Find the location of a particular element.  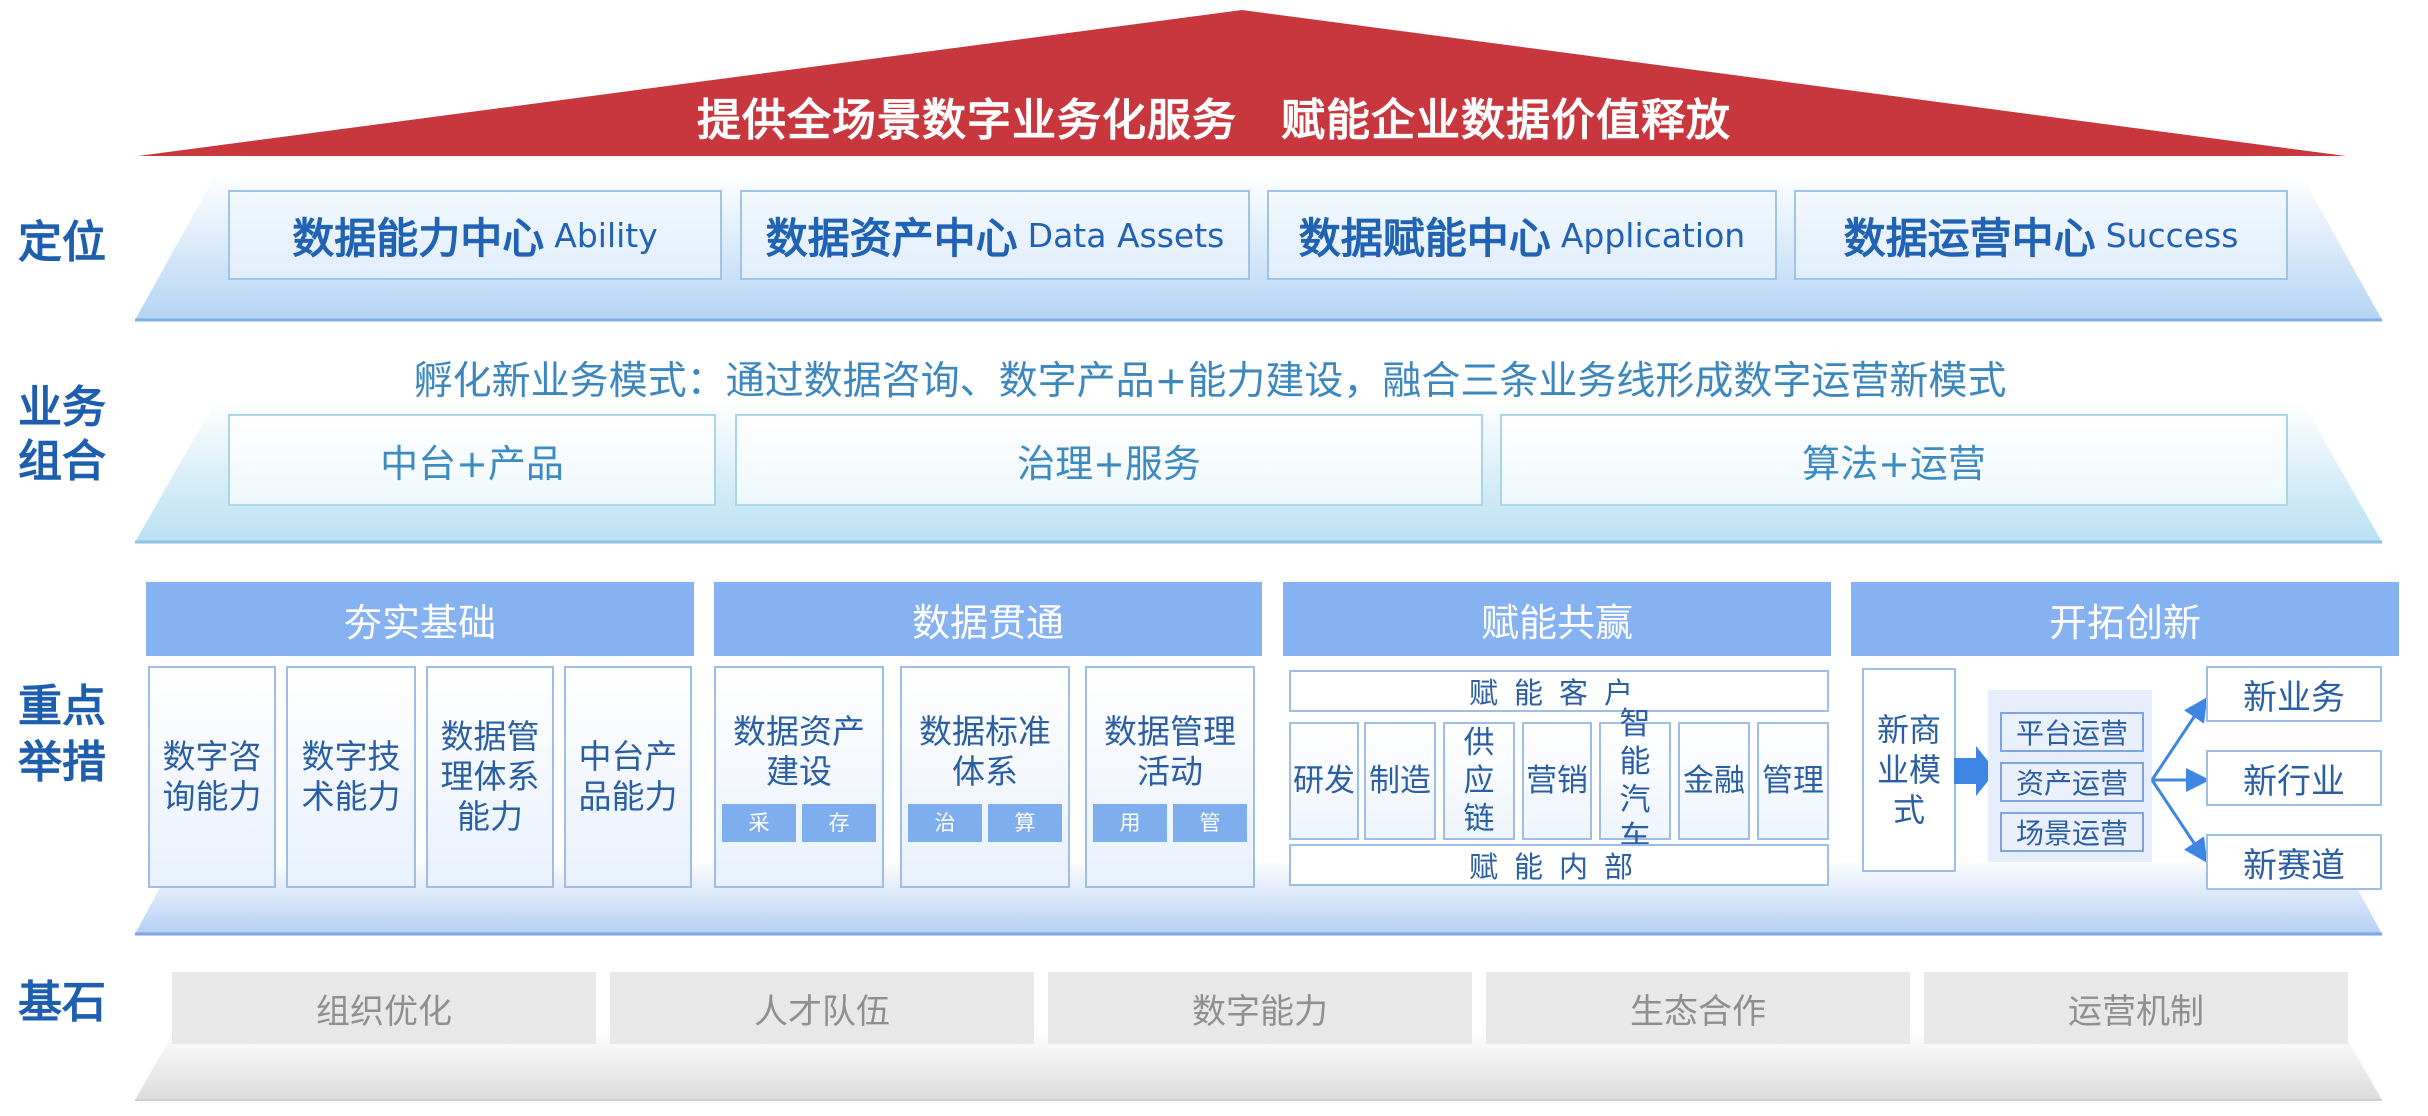

integration-card-title: 数据管理活动 is located at coordinates (1170, 751).